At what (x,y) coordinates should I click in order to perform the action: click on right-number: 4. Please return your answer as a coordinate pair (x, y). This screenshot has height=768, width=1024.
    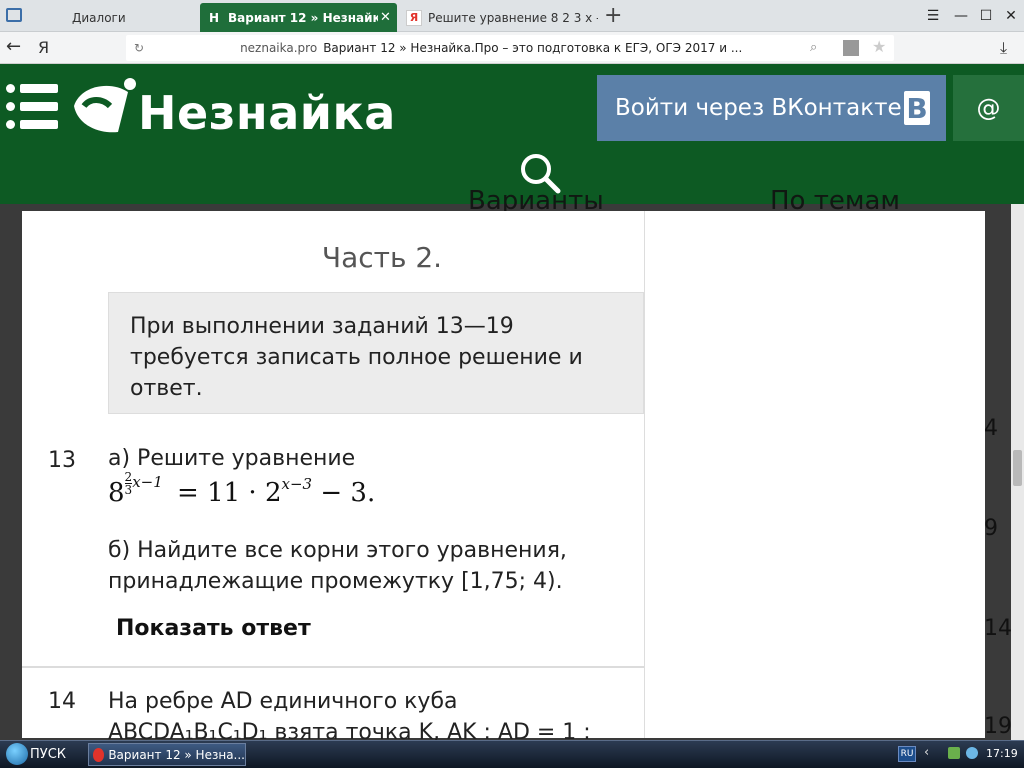
    Looking at the image, I should click on (991, 428).